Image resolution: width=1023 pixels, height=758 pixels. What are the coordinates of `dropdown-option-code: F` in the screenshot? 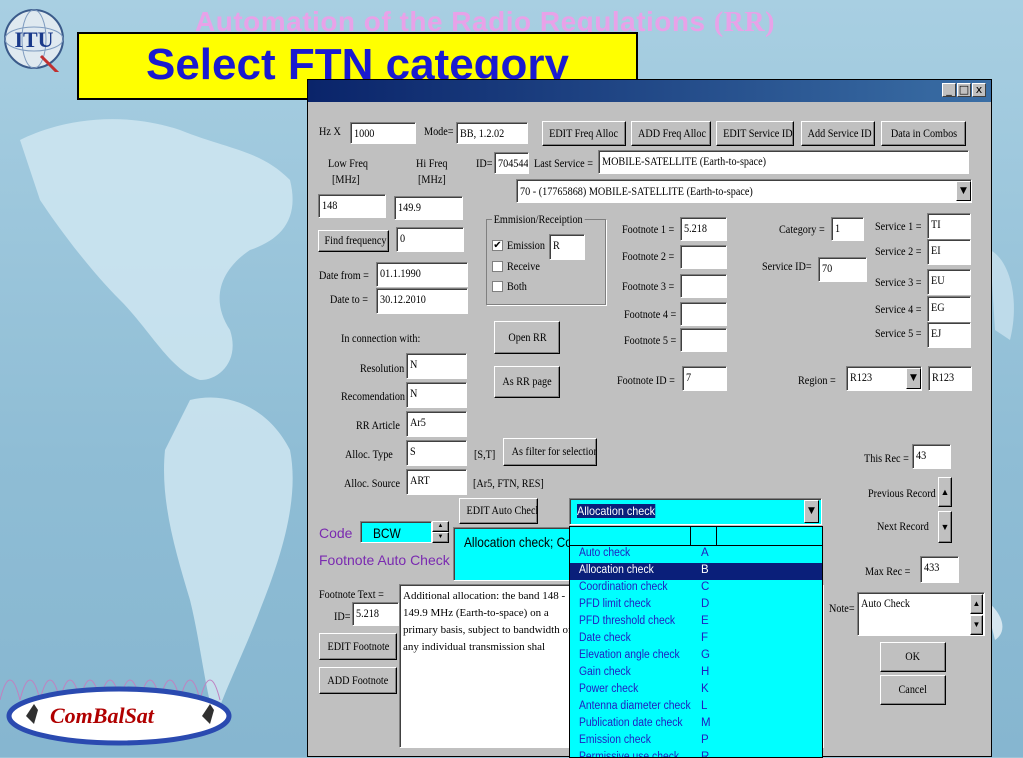 It's located at (705, 638).